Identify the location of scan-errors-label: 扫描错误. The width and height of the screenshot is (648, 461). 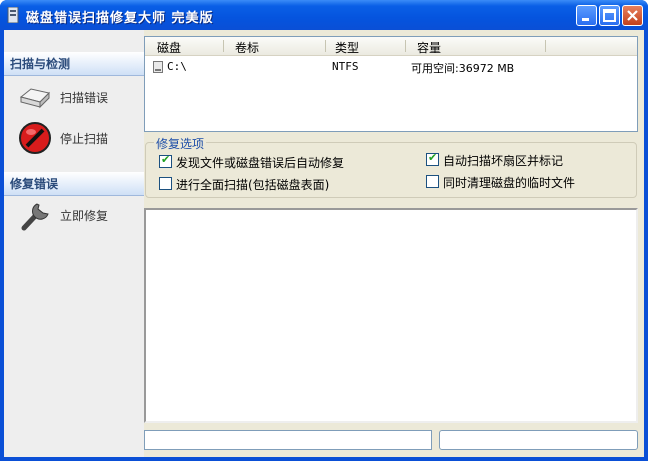
(84, 98).